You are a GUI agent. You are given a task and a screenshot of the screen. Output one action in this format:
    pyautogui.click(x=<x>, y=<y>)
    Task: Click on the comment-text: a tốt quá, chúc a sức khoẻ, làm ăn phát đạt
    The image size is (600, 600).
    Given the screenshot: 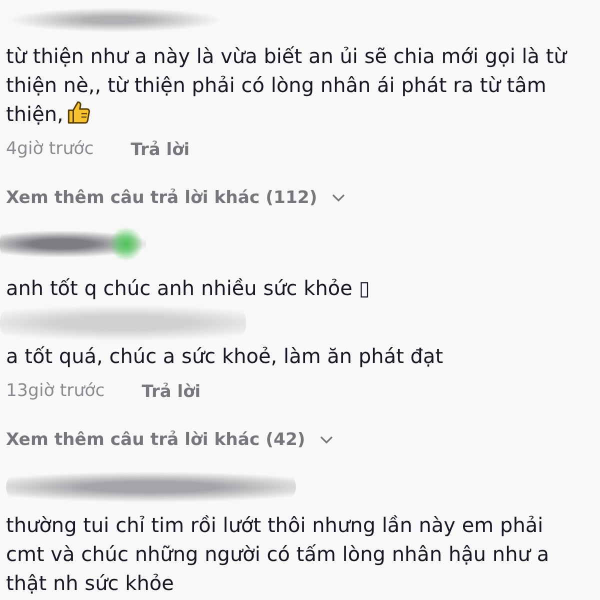 What is the action you would take?
    pyautogui.click(x=225, y=356)
    